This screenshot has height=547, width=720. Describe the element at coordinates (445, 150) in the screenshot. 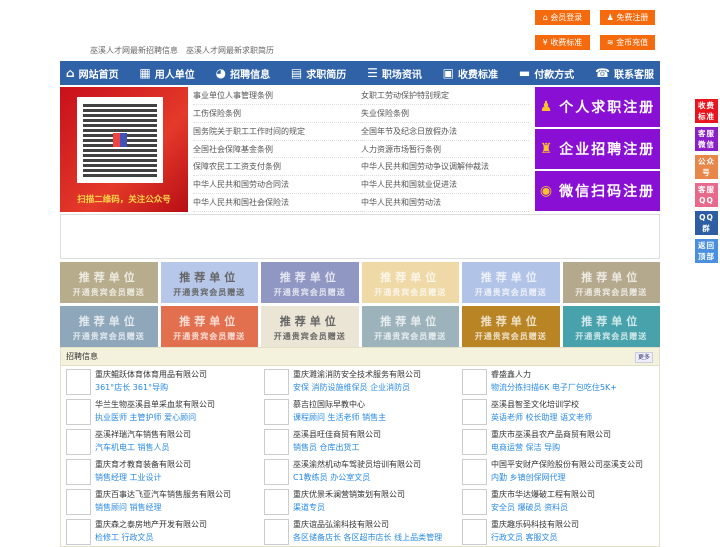

I see `law-link: 人力资源市场暂行条例` at that location.